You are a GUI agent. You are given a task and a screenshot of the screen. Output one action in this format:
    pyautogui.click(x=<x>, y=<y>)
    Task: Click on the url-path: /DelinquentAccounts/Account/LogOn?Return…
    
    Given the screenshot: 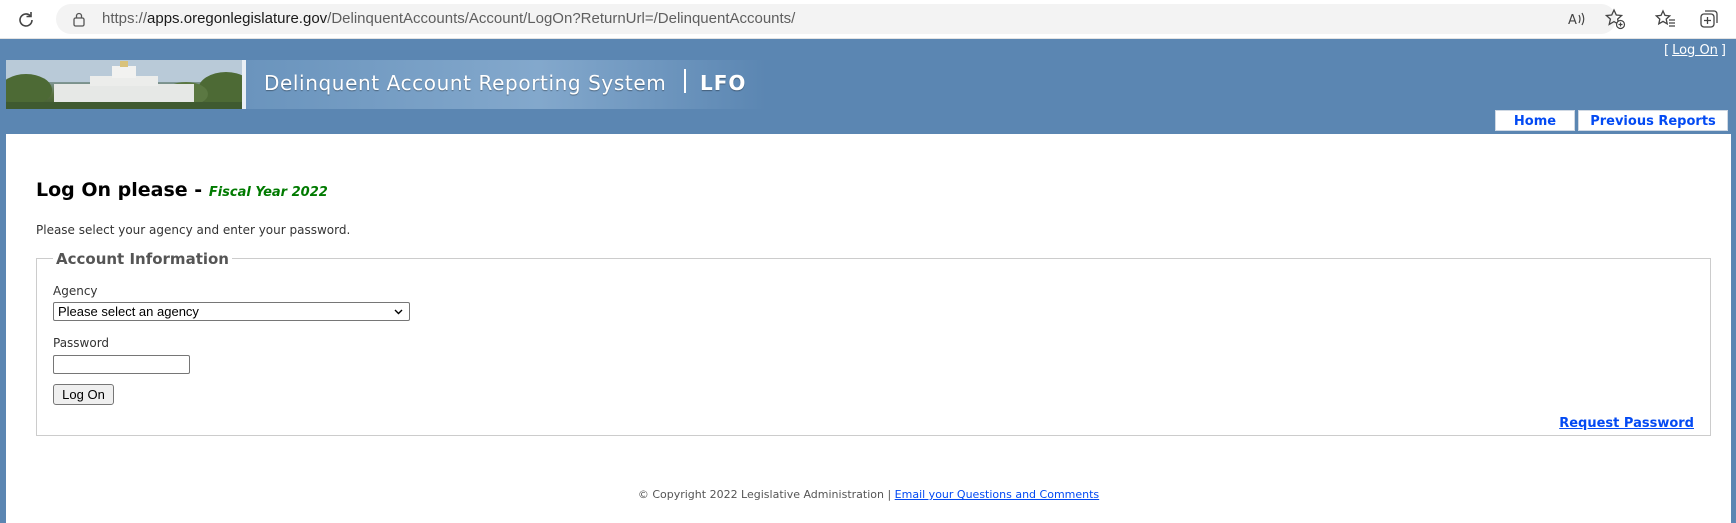 What is the action you would take?
    pyautogui.click(x=561, y=18)
    